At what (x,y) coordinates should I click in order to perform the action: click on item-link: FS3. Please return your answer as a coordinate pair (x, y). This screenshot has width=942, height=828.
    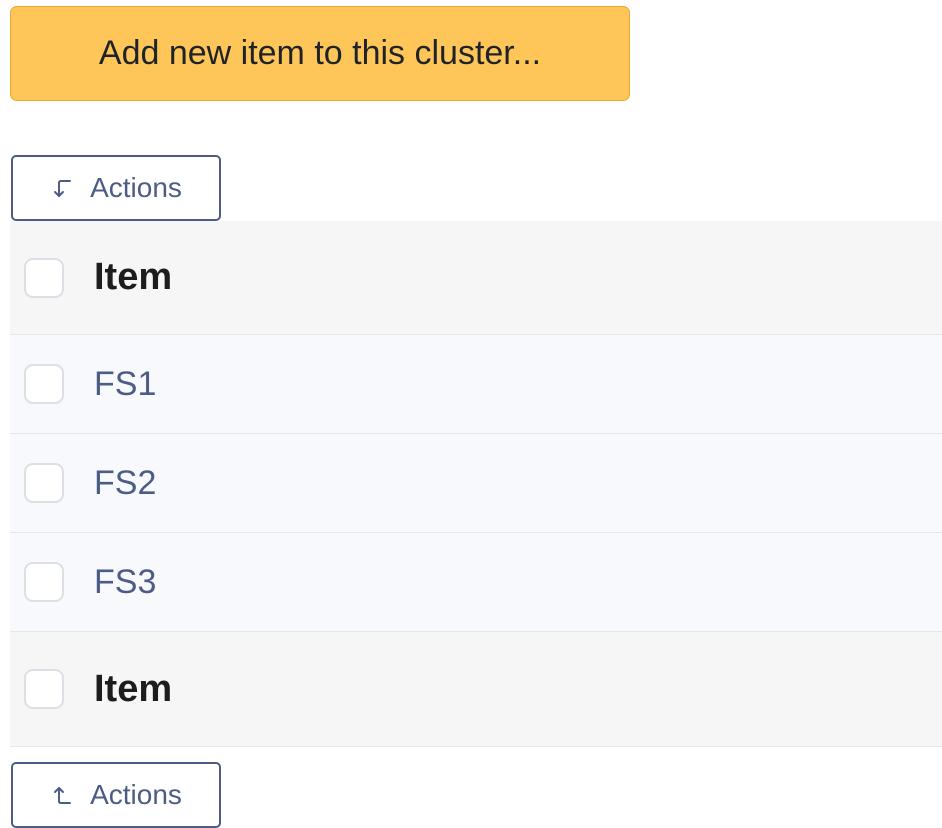
    Looking at the image, I should click on (125, 582).